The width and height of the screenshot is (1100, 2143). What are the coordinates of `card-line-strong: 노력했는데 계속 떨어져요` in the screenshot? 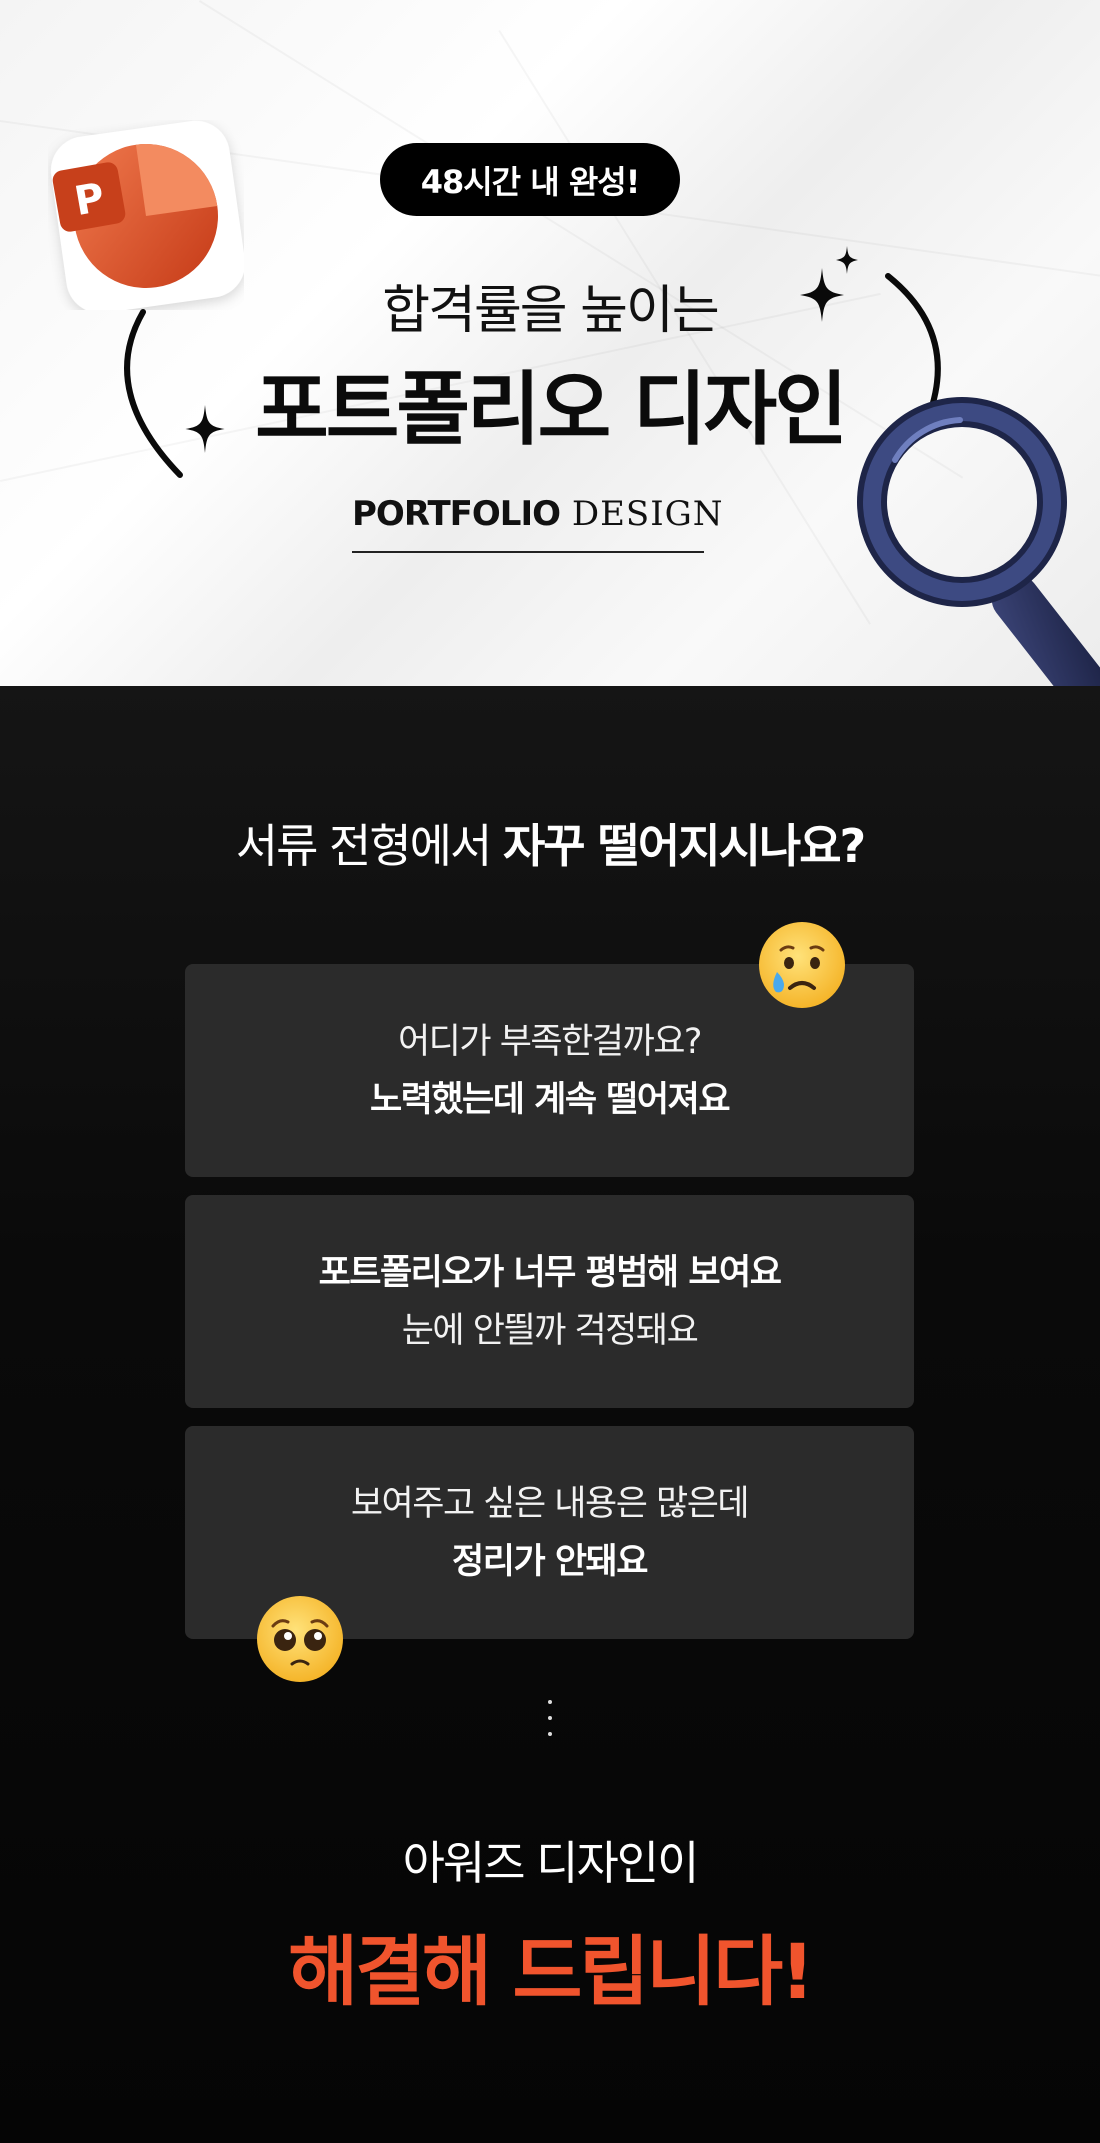 It's located at (550, 1099).